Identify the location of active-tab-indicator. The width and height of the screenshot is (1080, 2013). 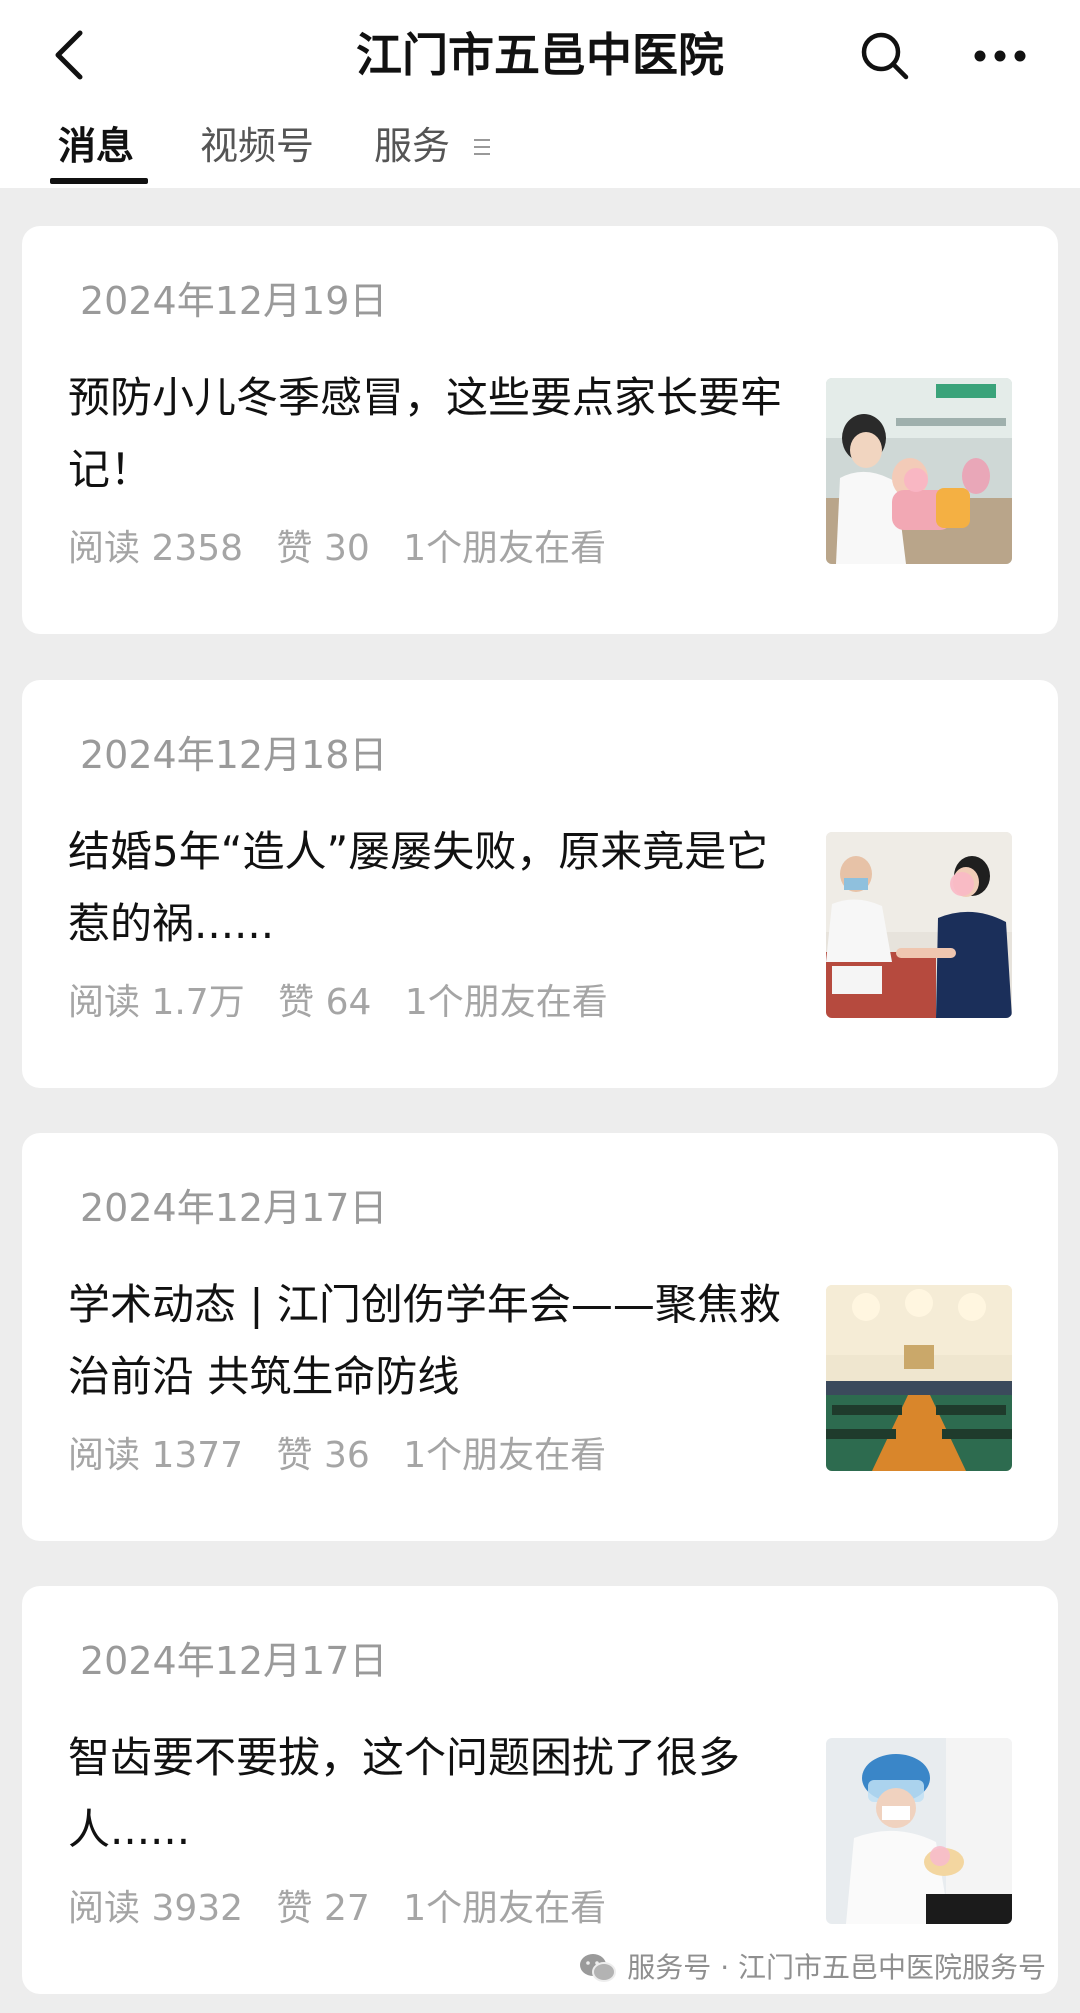
(99, 181).